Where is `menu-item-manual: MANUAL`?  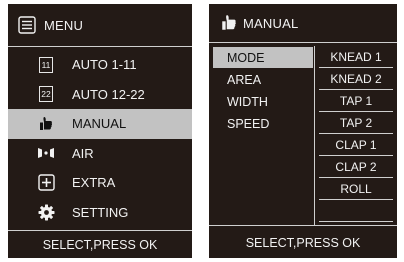
menu-item-manual: MANUAL is located at coordinates (100, 124).